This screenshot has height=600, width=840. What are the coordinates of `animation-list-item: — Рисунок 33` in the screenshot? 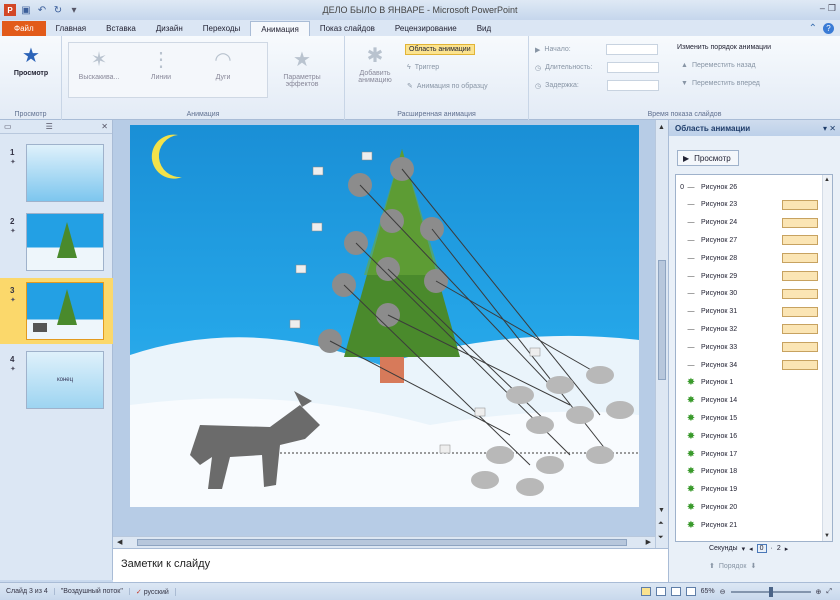 It's located at (749, 347).